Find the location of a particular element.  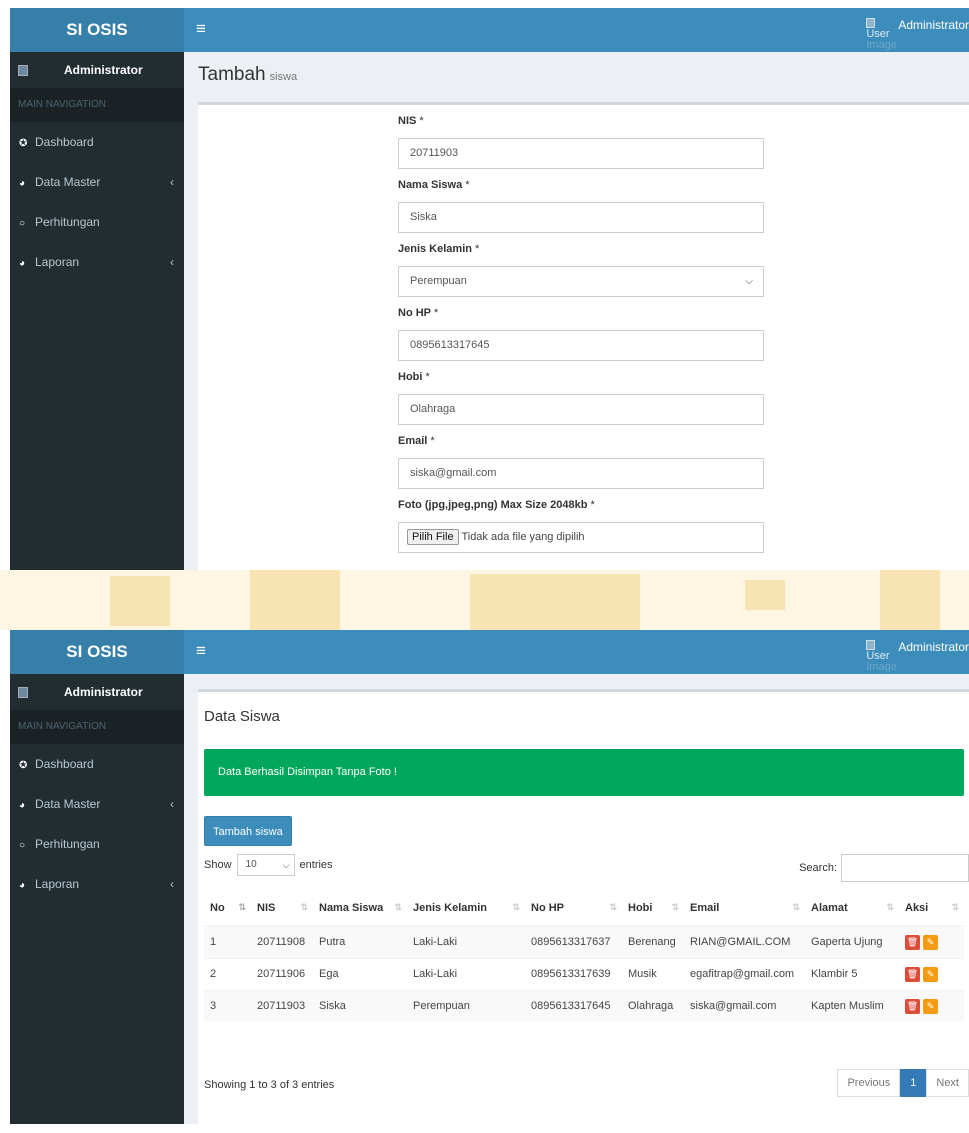

no-hp-label: No HP * is located at coordinates (418, 313).